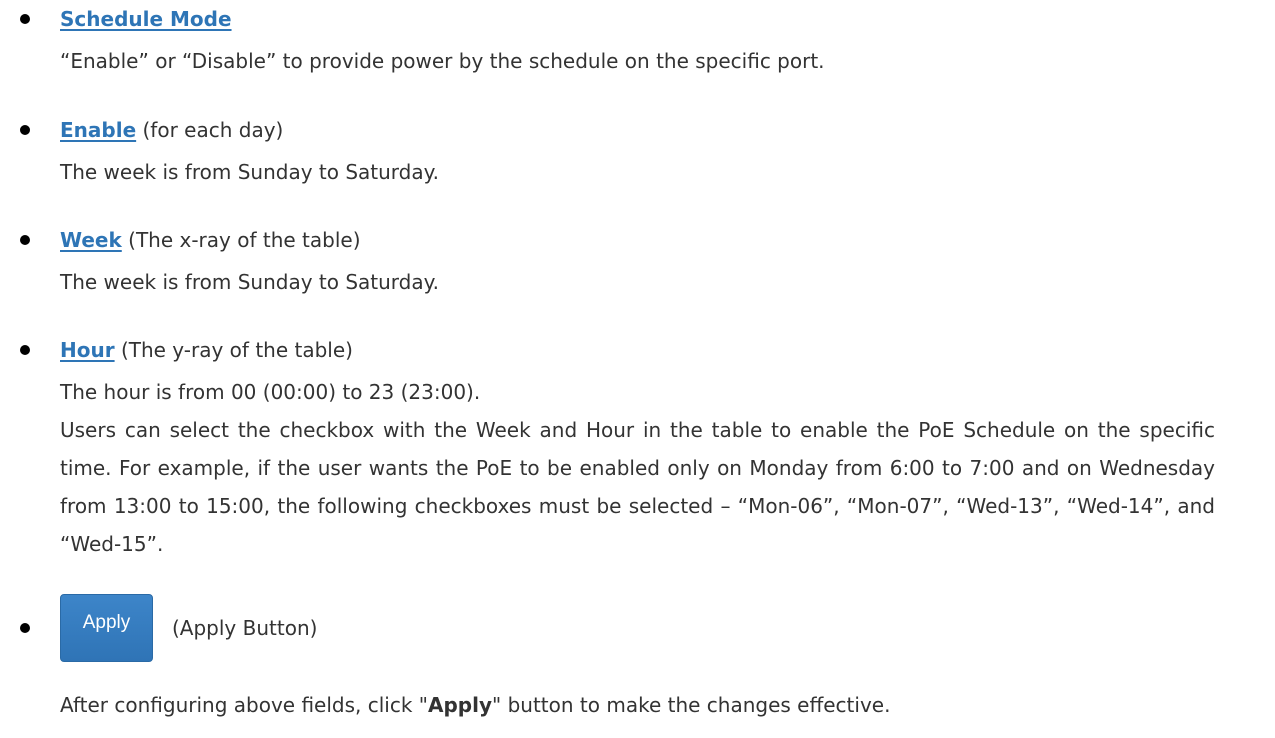  Describe the element at coordinates (106, 628) in the screenshot. I see `apply-button: Apply` at that location.